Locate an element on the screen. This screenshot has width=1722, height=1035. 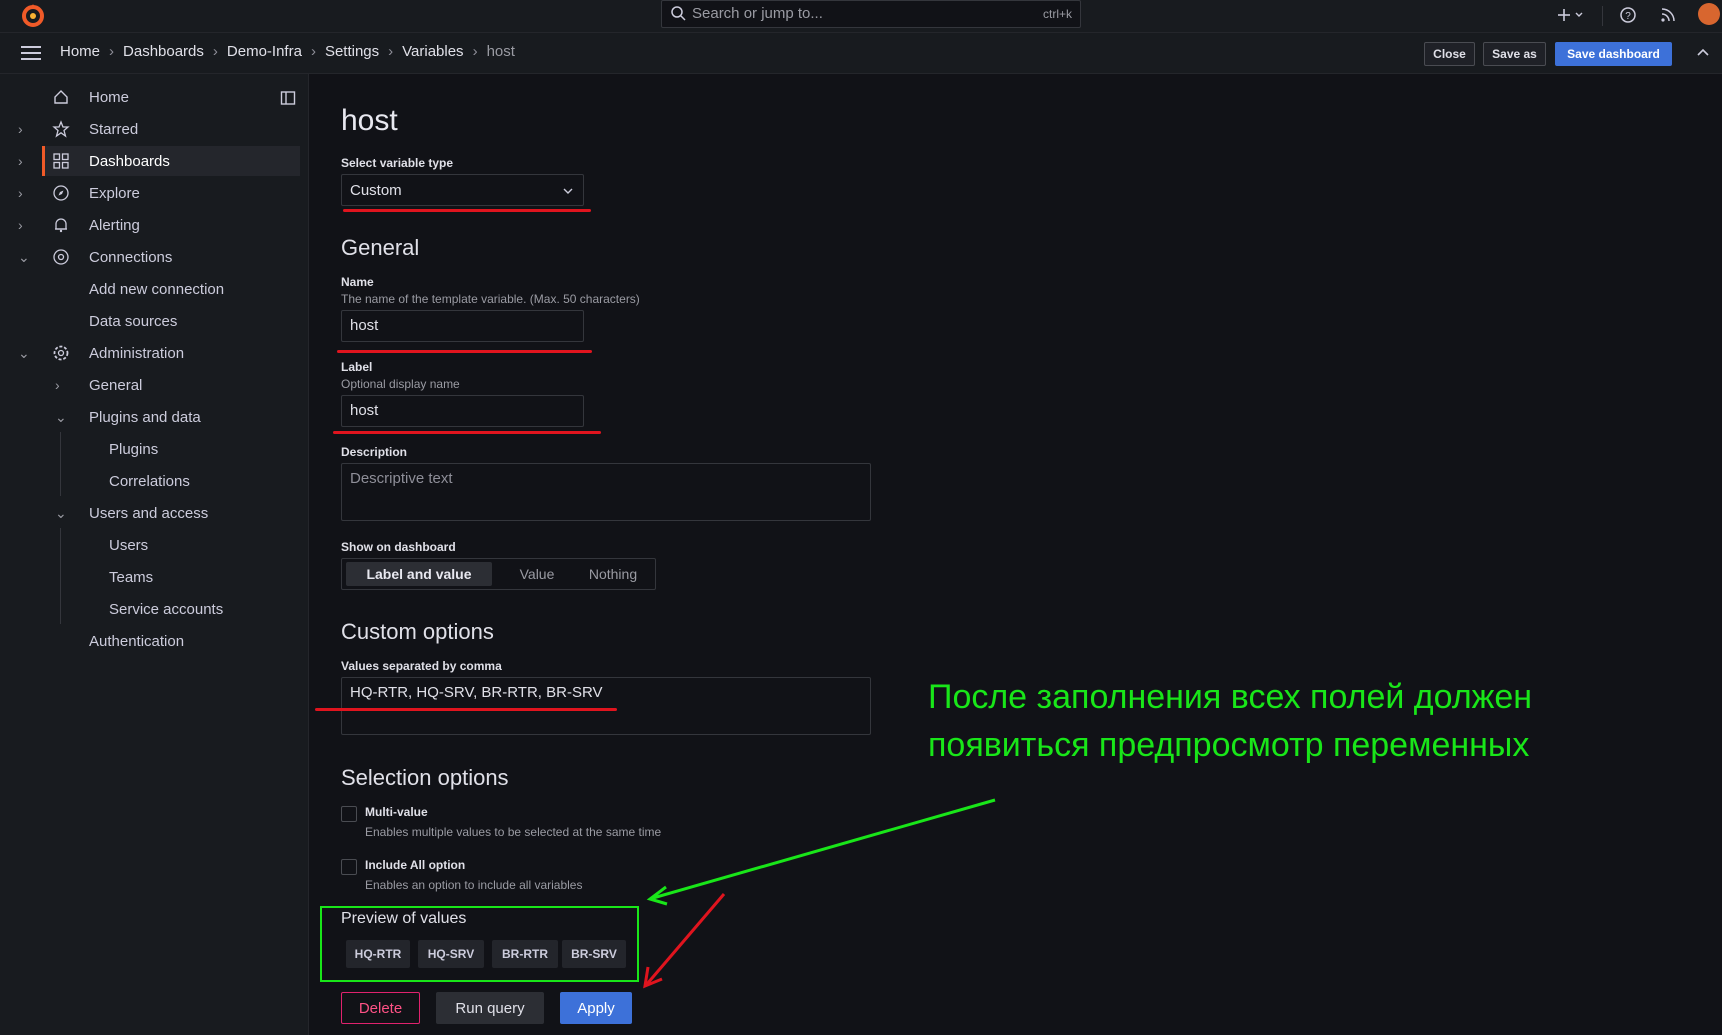
bell-icon is located at coordinates (61, 225).